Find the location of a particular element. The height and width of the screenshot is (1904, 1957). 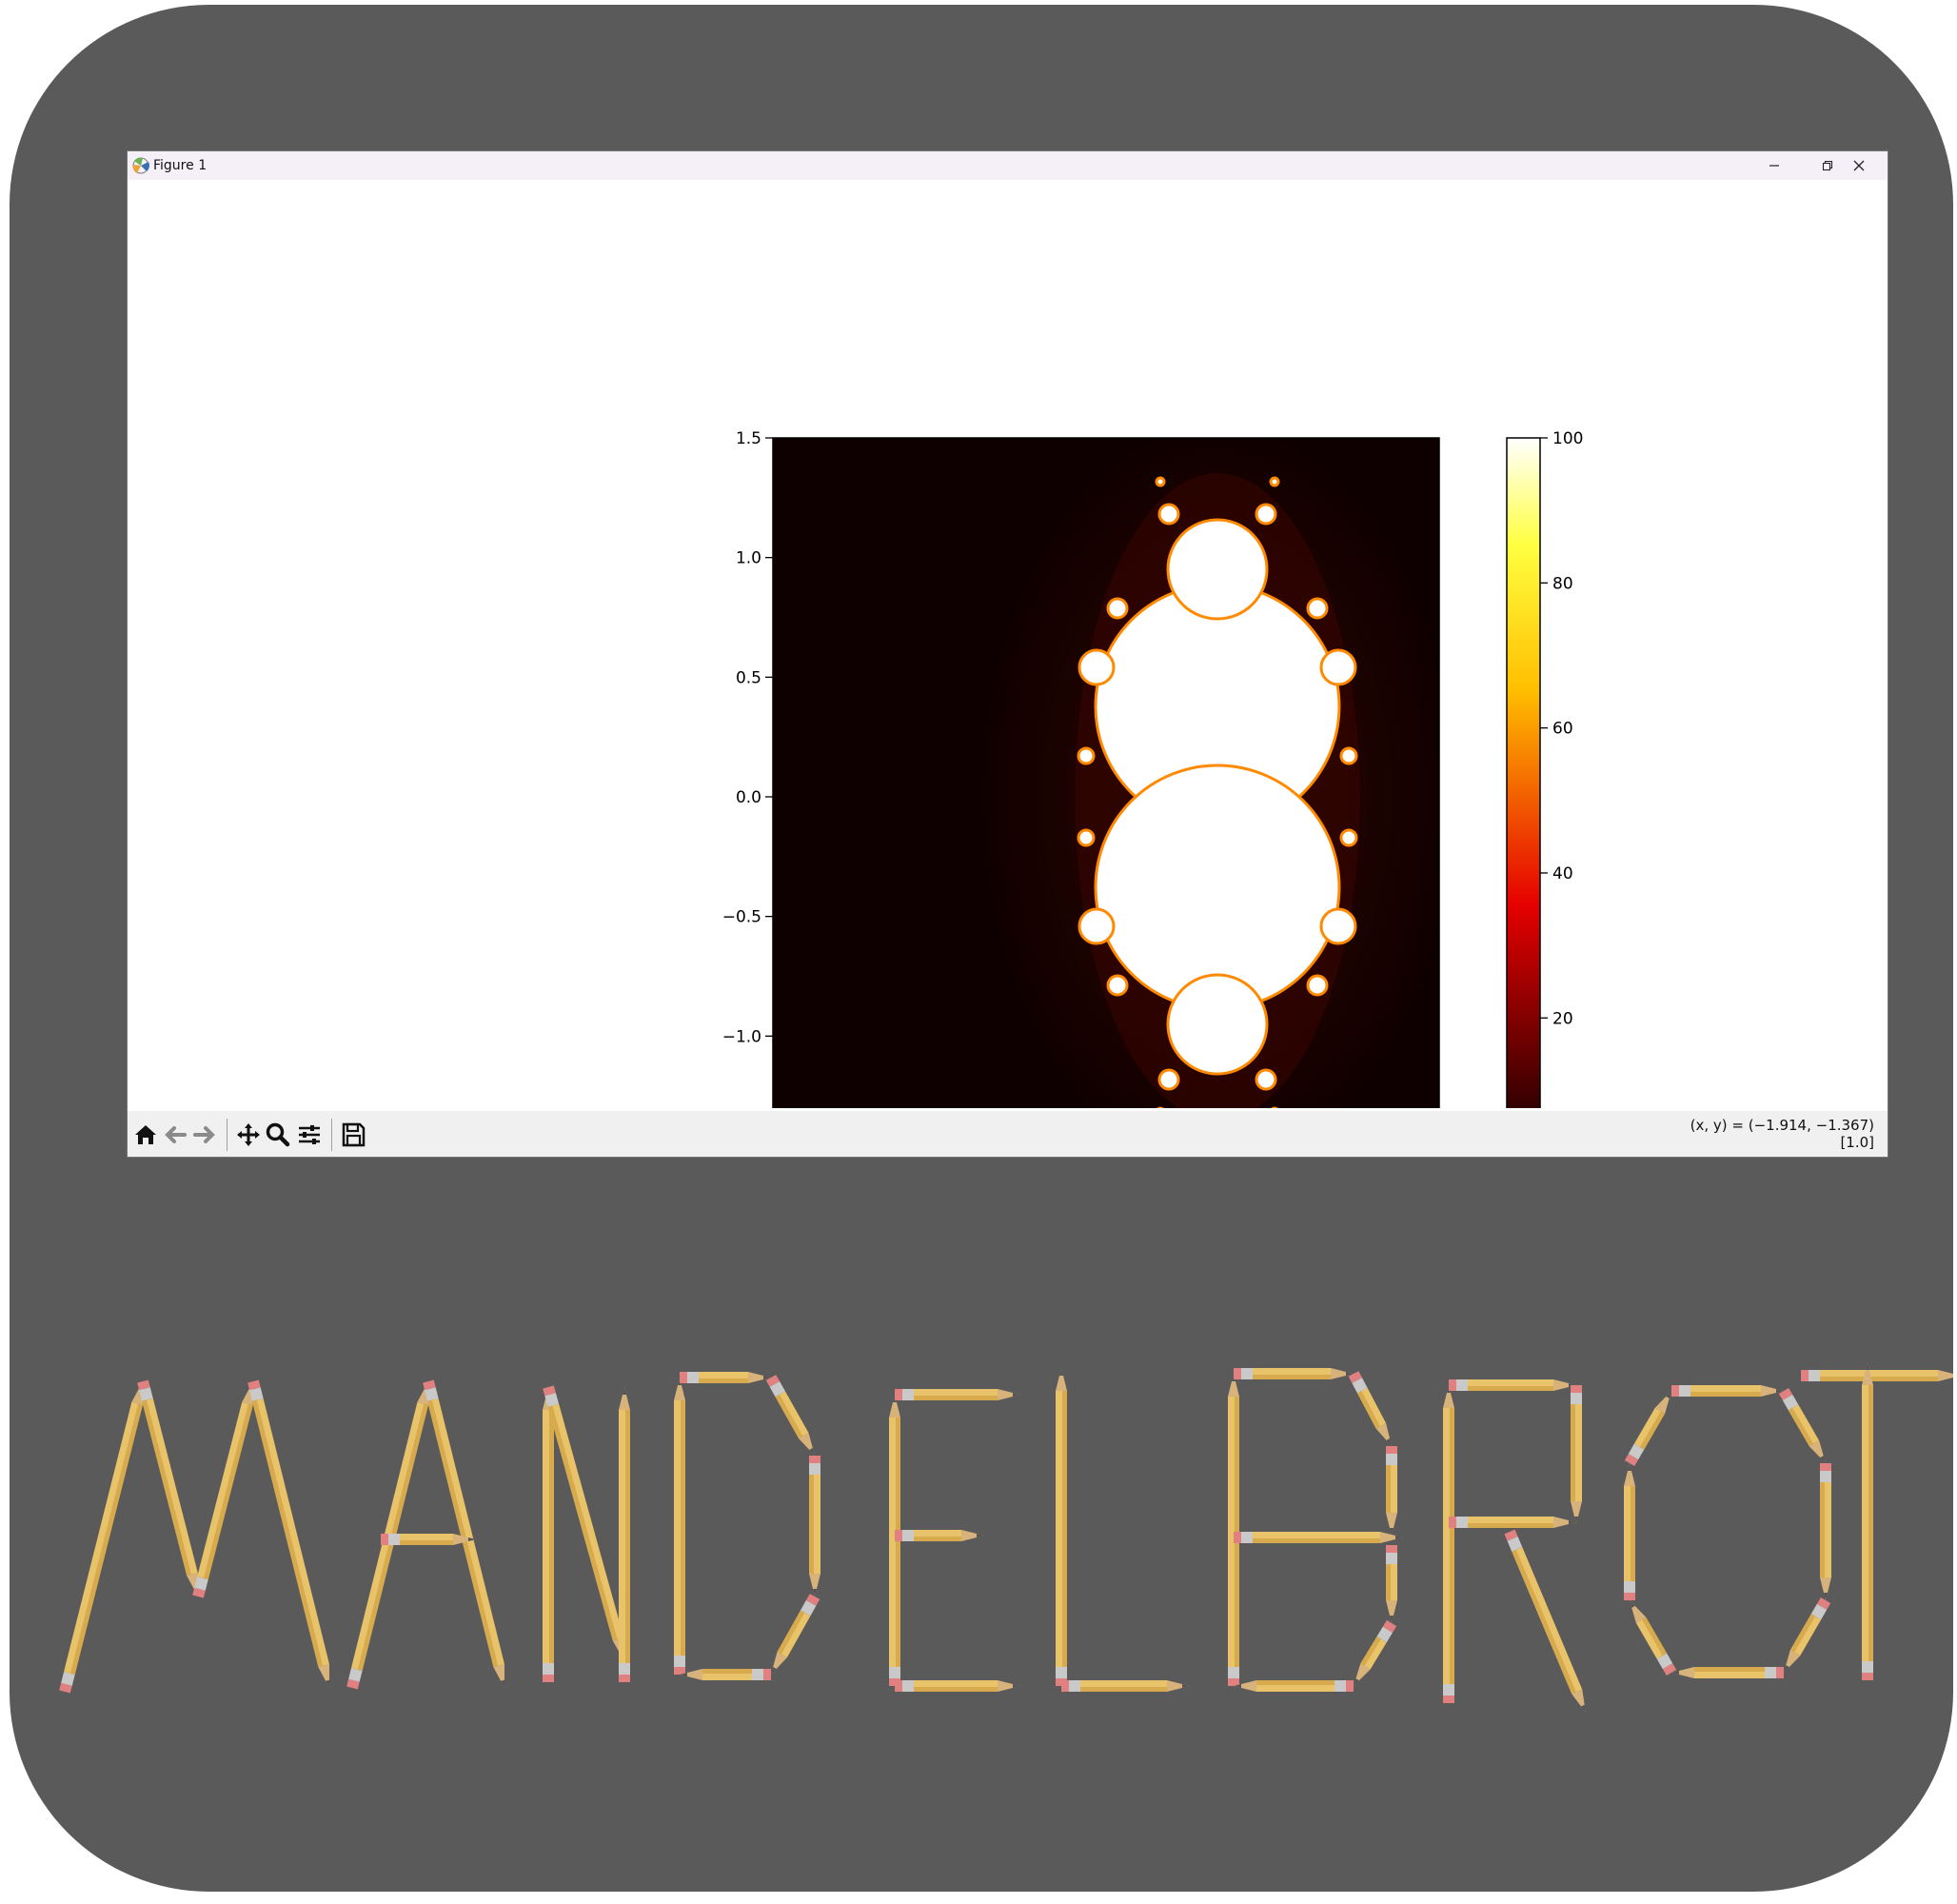

y-tick-label: −1.0 is located at coordinates (741, 1036).